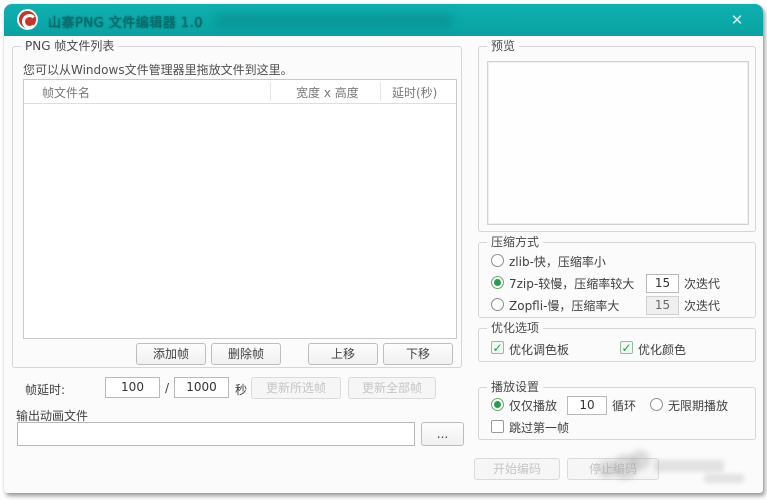 The width and height of the screenshot is (767, 500). Describe the element at coordinates (626, 347) in the screenshot. I see `optimize-color-checkbox: ✓` at that location.